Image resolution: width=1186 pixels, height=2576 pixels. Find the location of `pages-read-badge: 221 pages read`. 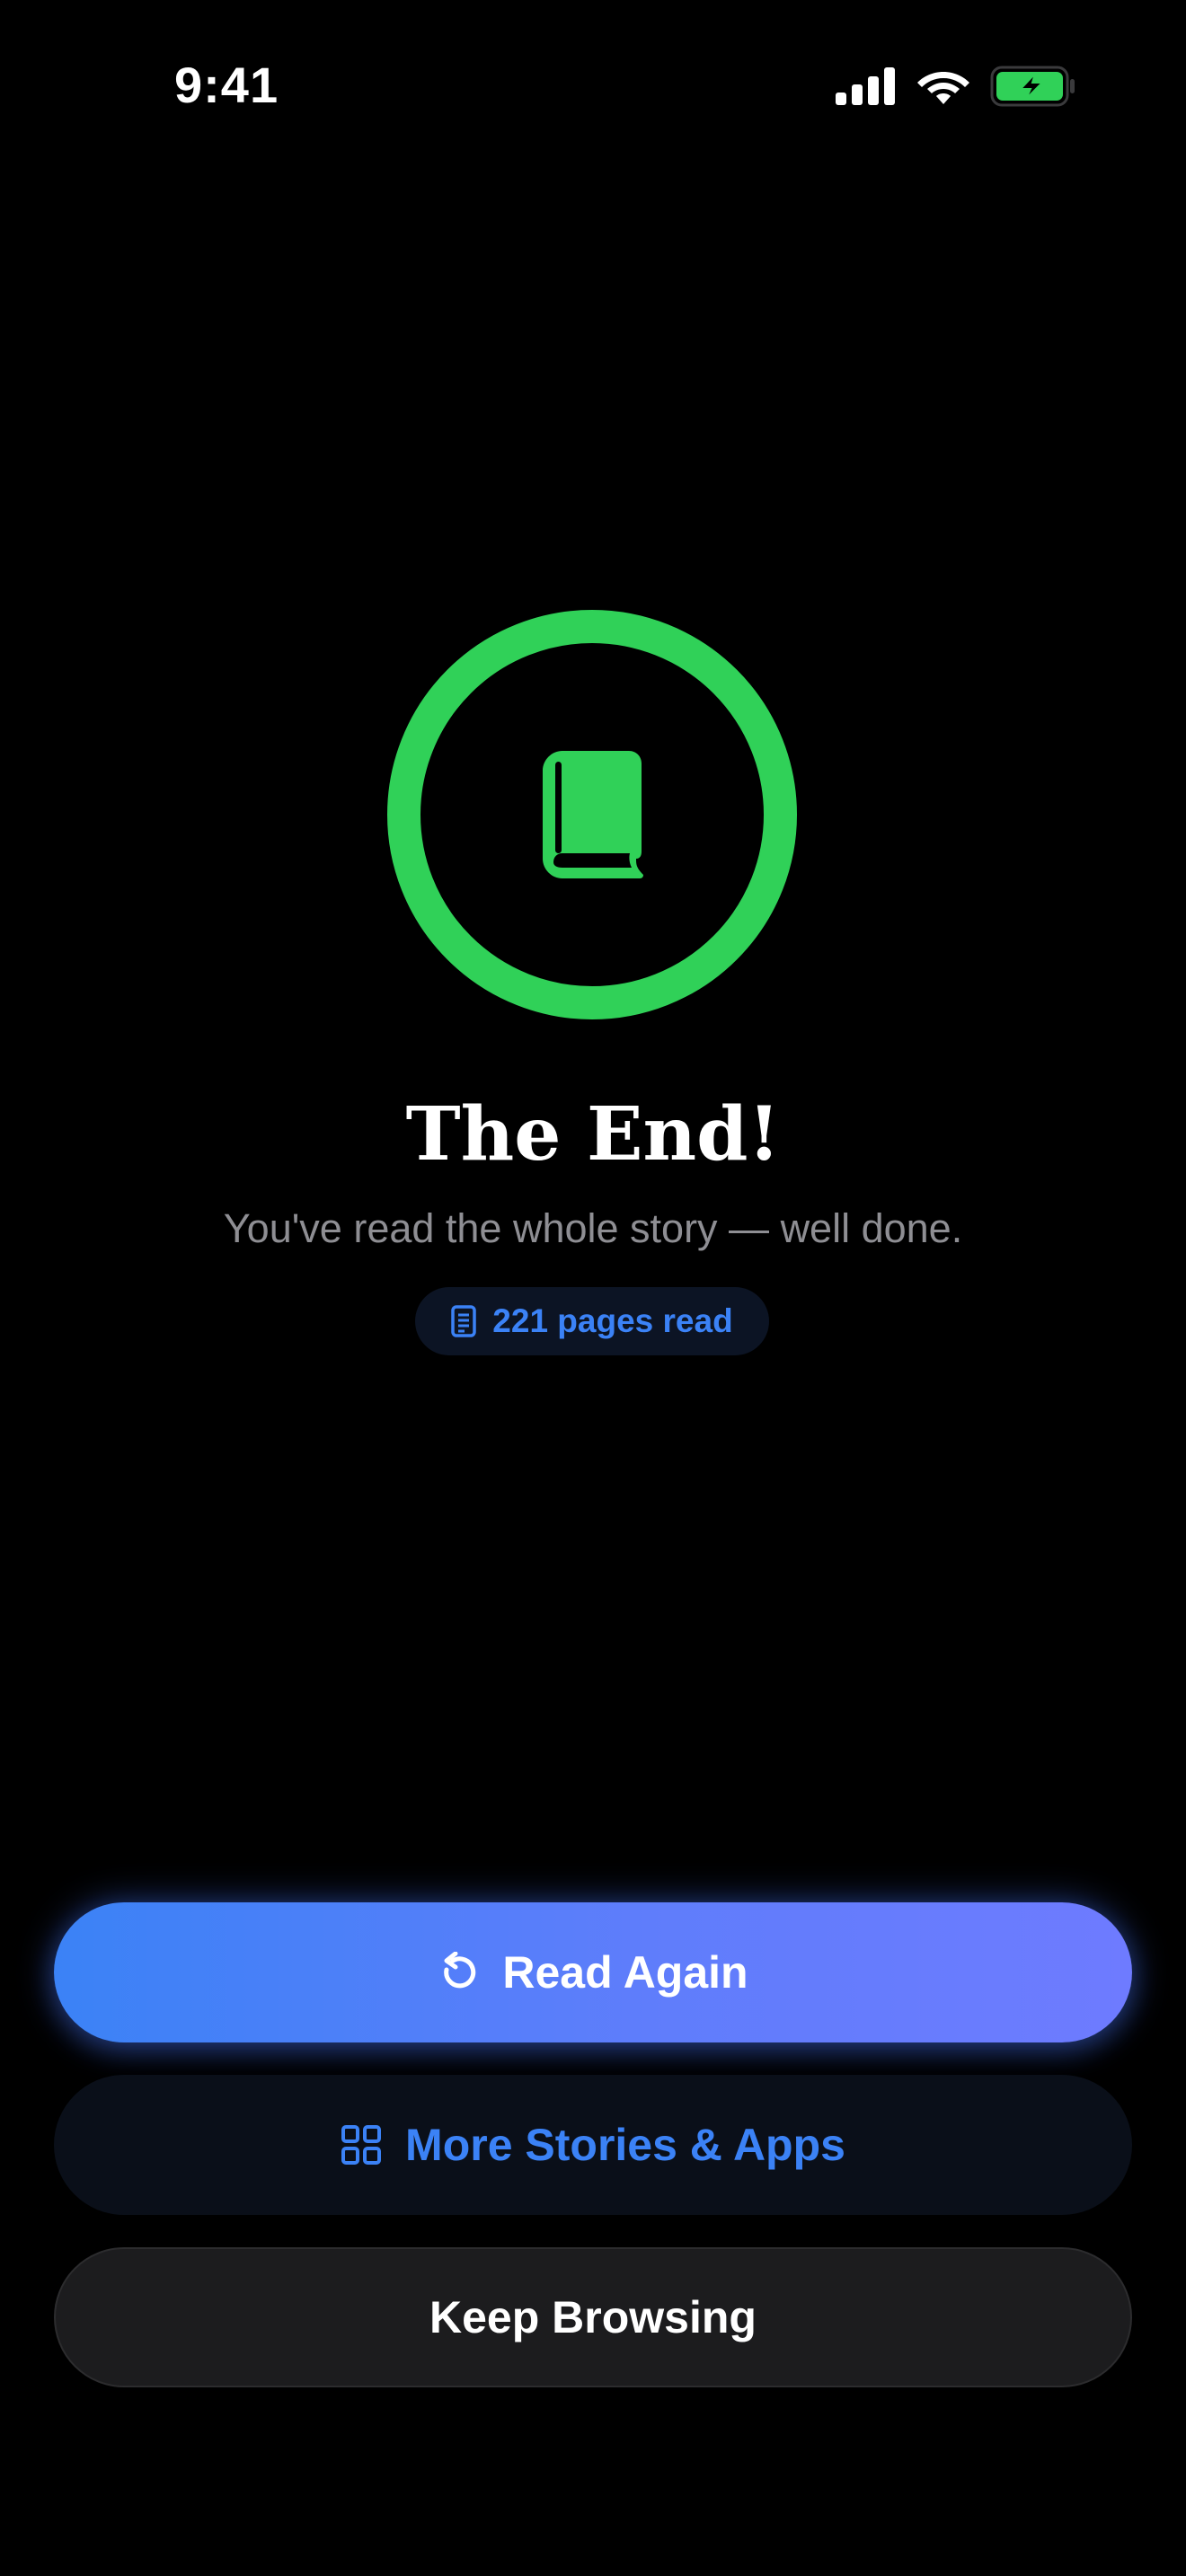

pages-read-badge: 221 pages read is located at coordinates (592, 1321).